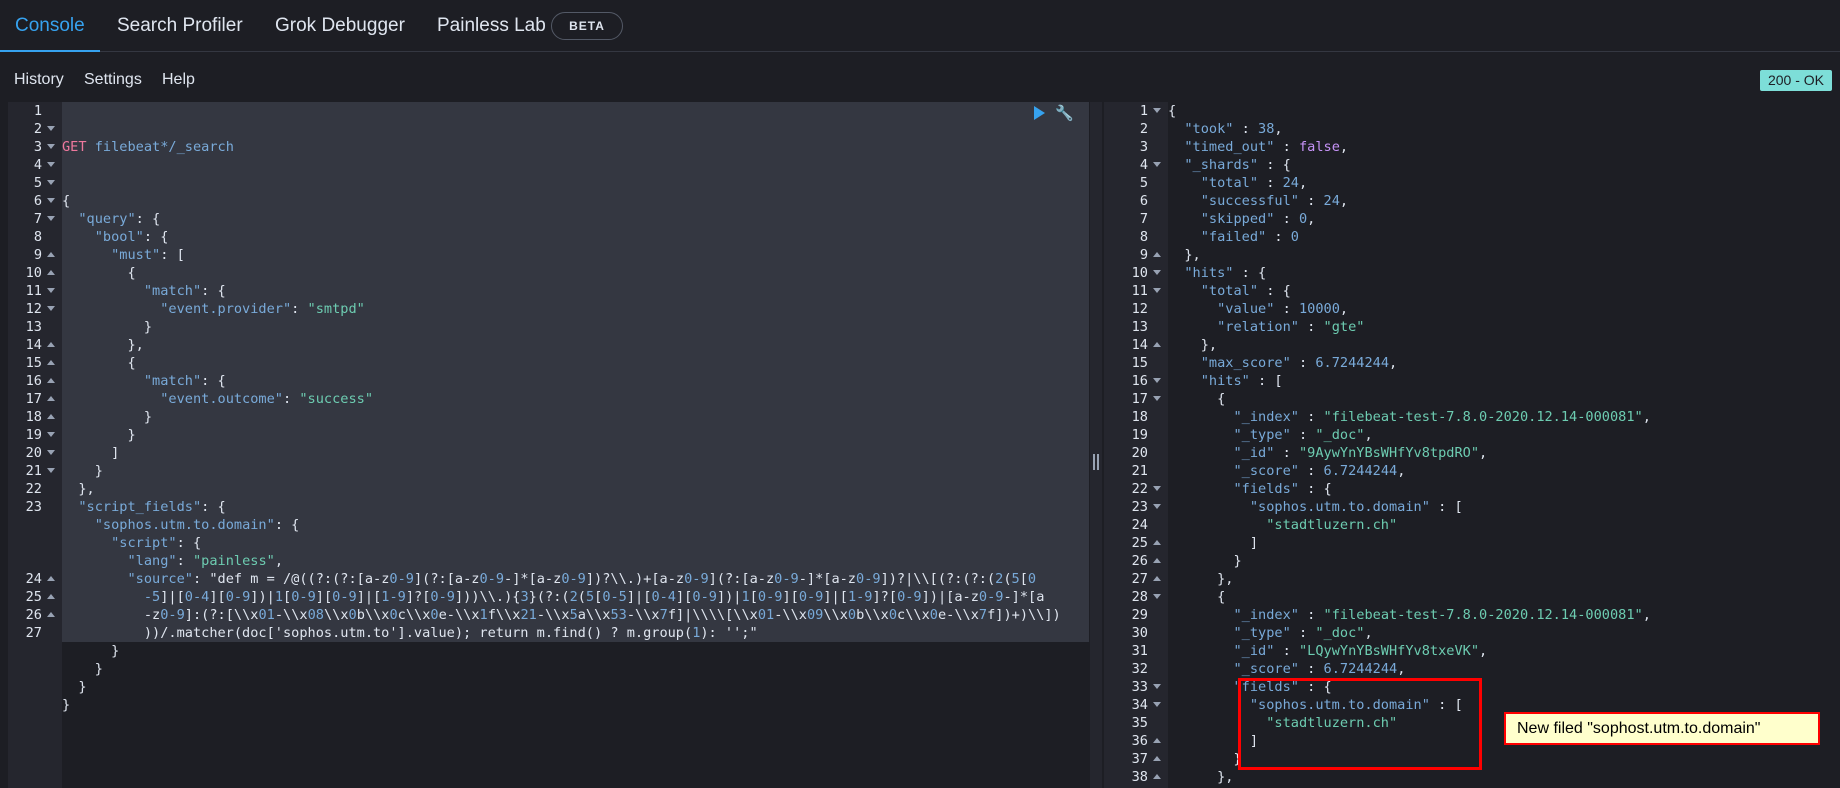 This screenshot has width=1840, height=788. What do you see at coordinates (33, 507) in the screenshot?
I see `line-number: 23` at bounding box center [33, 507].